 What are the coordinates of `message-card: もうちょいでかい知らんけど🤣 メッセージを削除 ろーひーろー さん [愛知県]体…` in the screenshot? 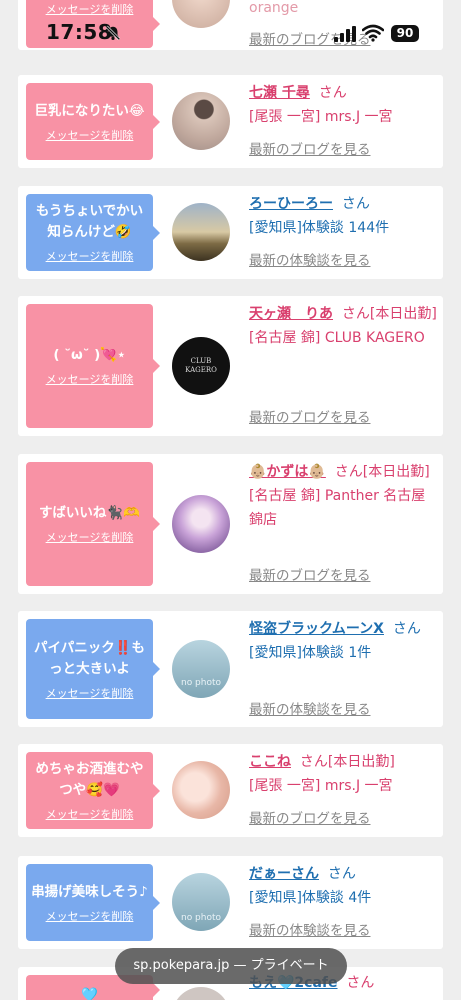 It's located at (230, 232).